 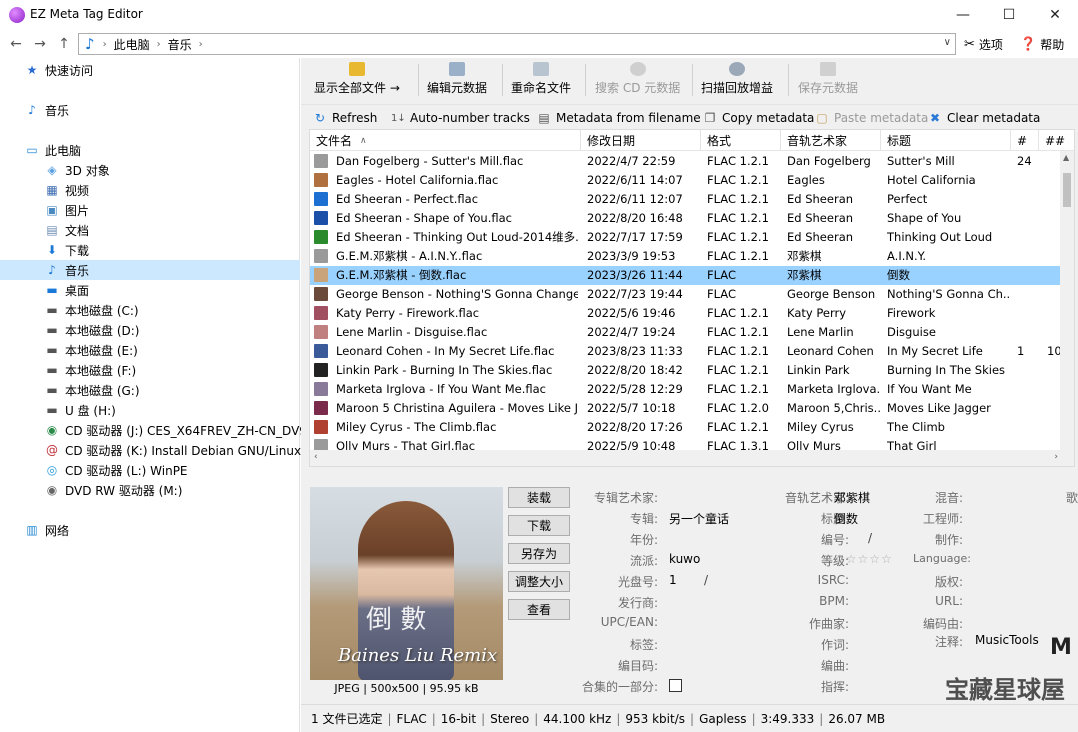 What do you see at coordinates (834, 601) in the screenshot?
I see `bpm-label: BPM:` at bounding box center [834, 601].